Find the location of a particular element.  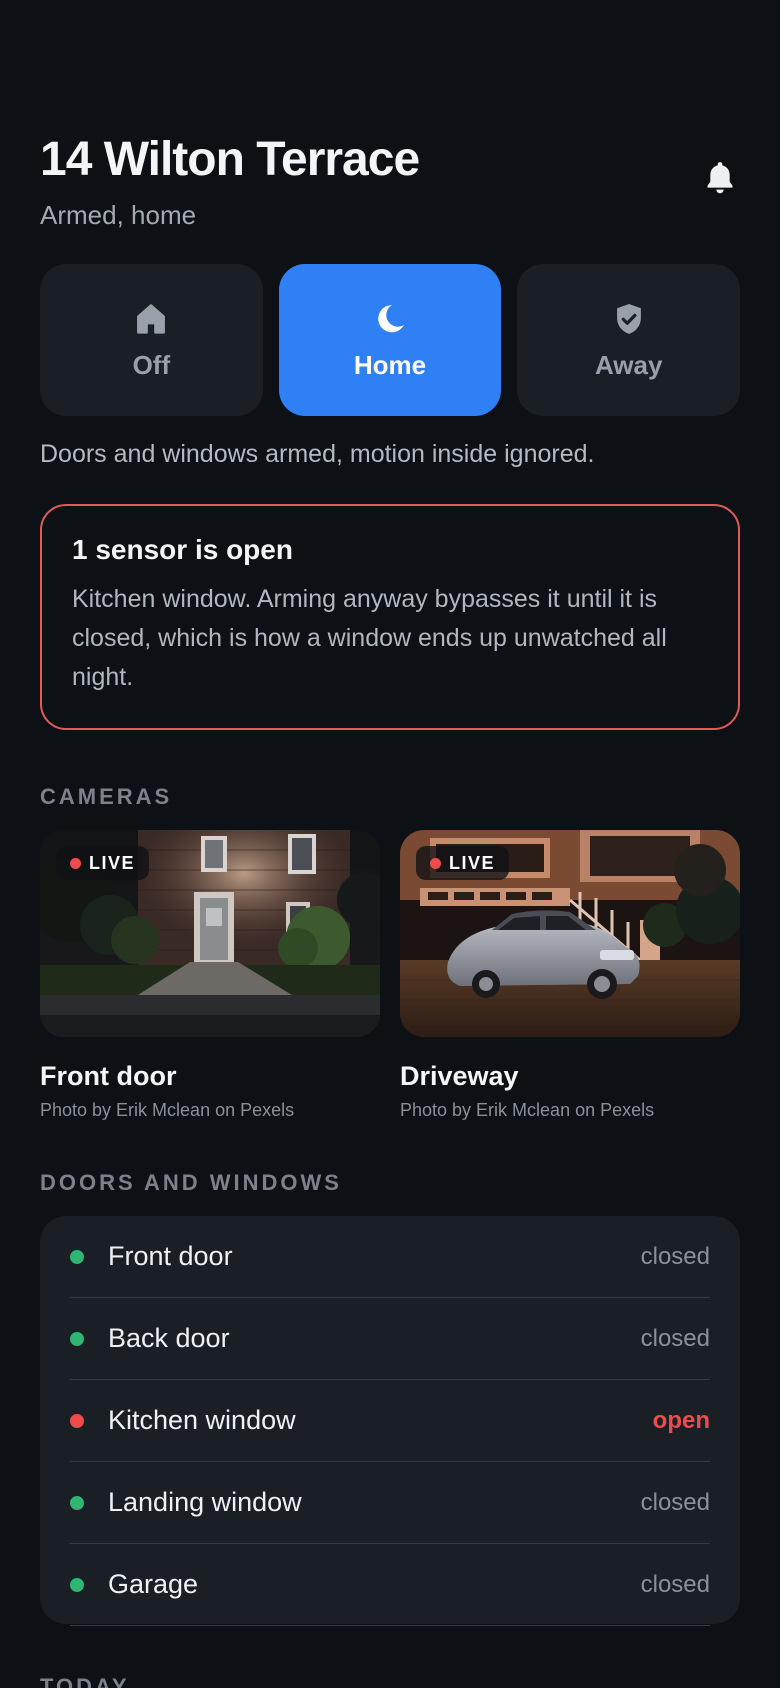

sensor-name: Kitchen window is located at coordinates (202, 1420).